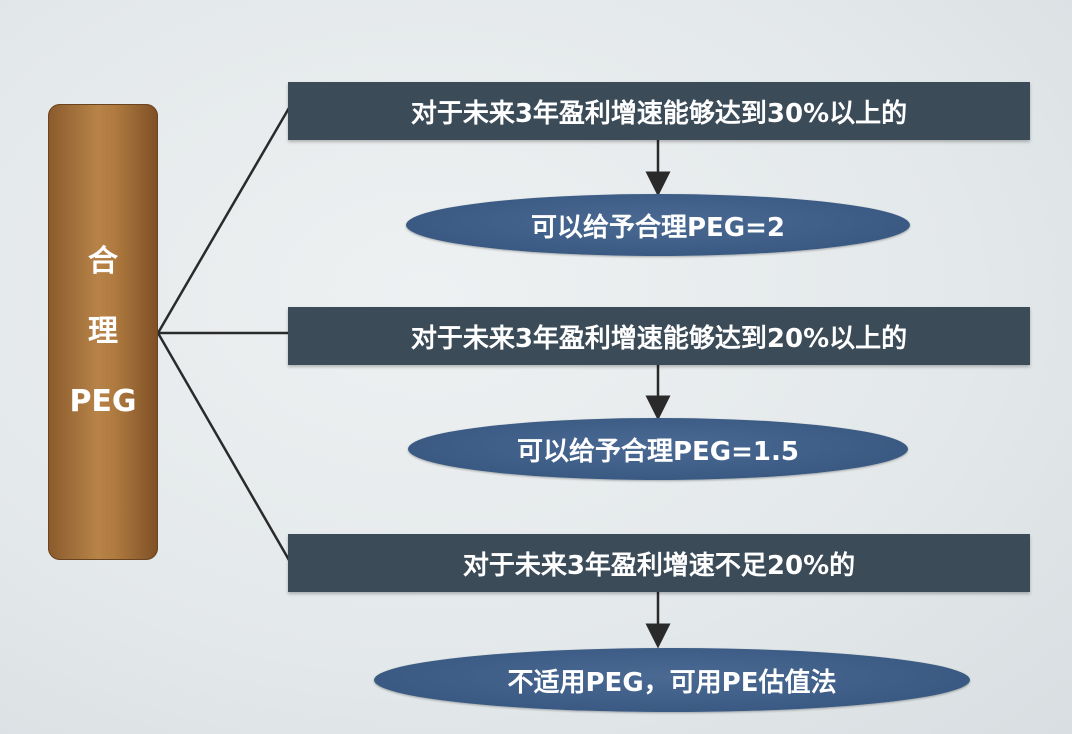 The image size is (1072, 734). Describe the element at coordinates (658, 225) in the screenshot. I see `result-oval-peg-2: 可以给予合理PEG=2` at that location.